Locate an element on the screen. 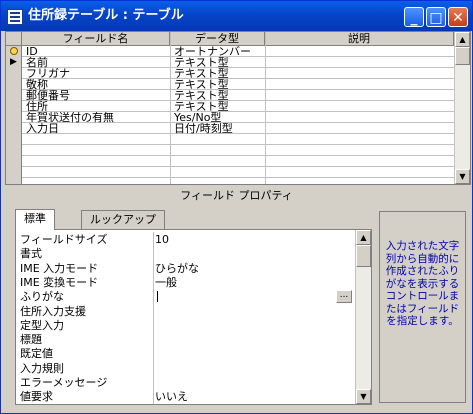 The width and height of the screenshot is (473, 414). property-value: 一般 is located at coordinates (253, 282).